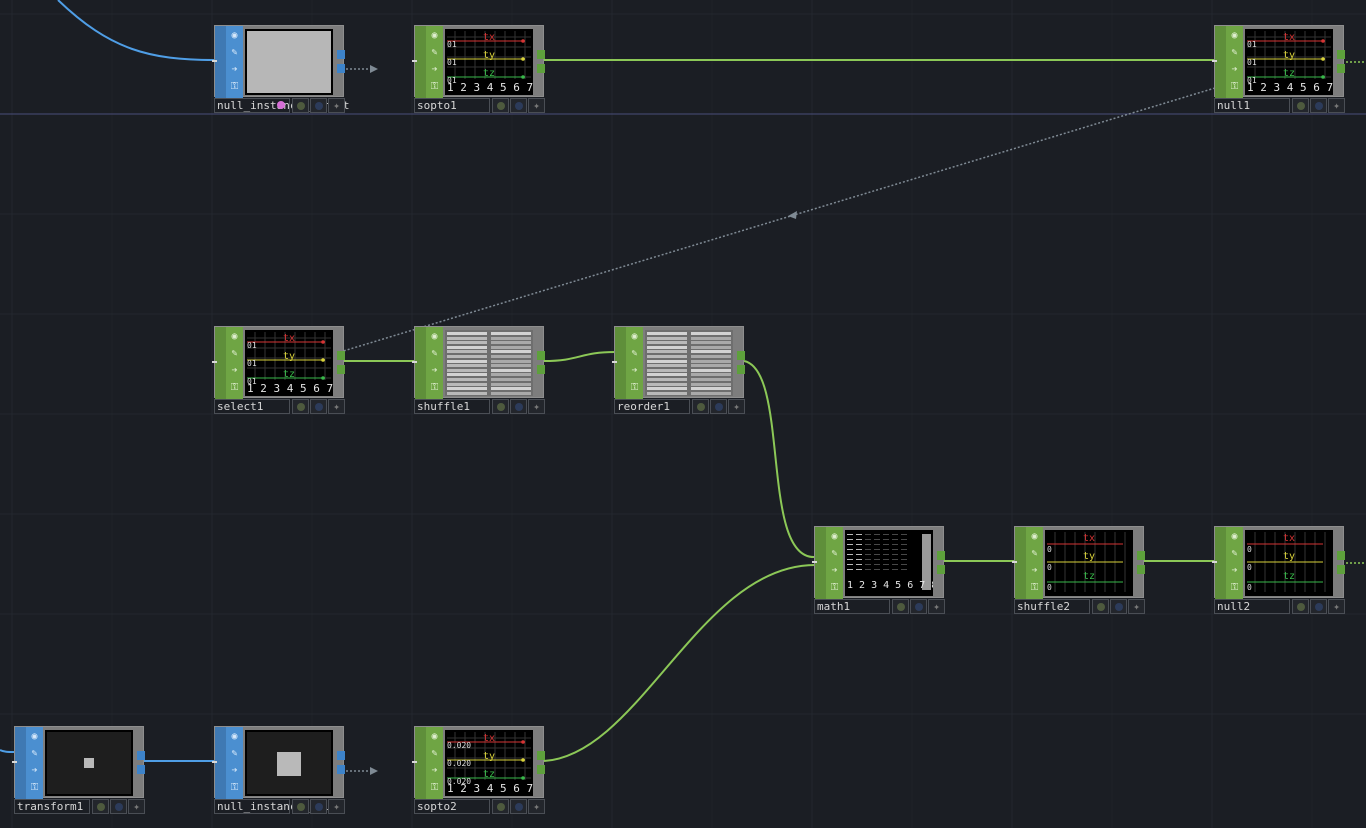 This screenshot has height=828, width=1366. What do you see at coordinates (889, 563) in the screenshot?
I see `node-viewer: 1 2 3 4 5 6 7 8` at bounding box center [889, 563].